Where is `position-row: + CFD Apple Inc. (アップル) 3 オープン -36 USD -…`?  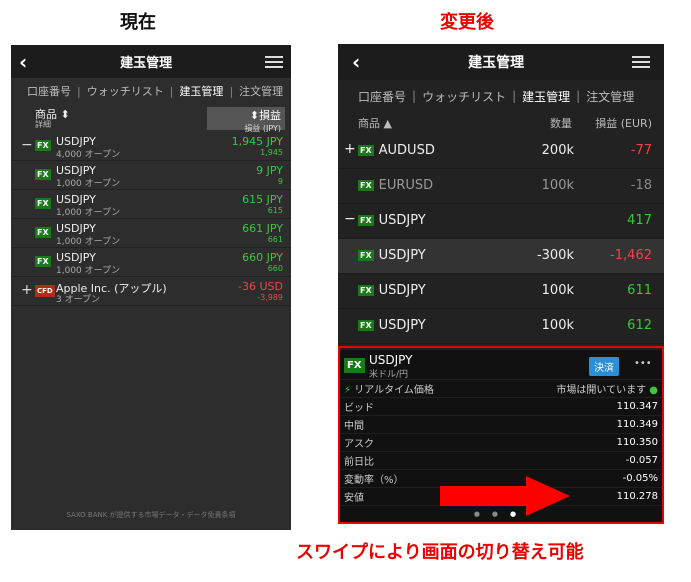
position-row: + CFD Apple Inc. (アップル) 3 オープン -36 USD -… is located at coordinates (151, 291).